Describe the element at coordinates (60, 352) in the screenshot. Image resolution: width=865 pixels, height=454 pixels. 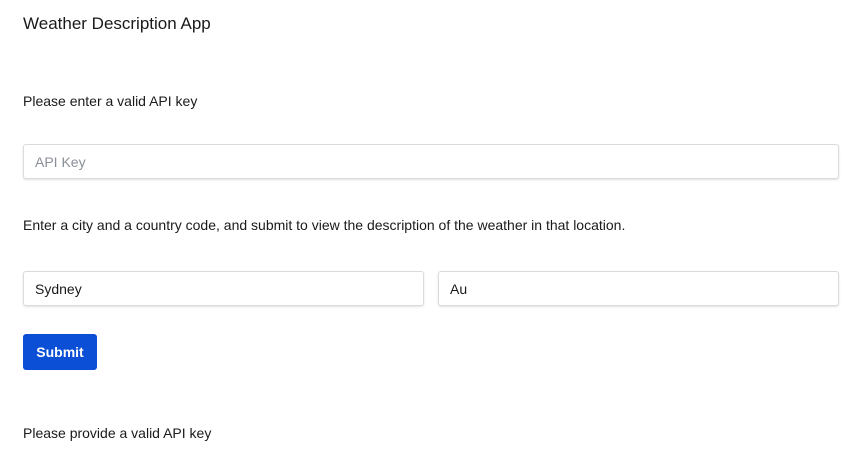
I see `submit-button: Submit` at that location.